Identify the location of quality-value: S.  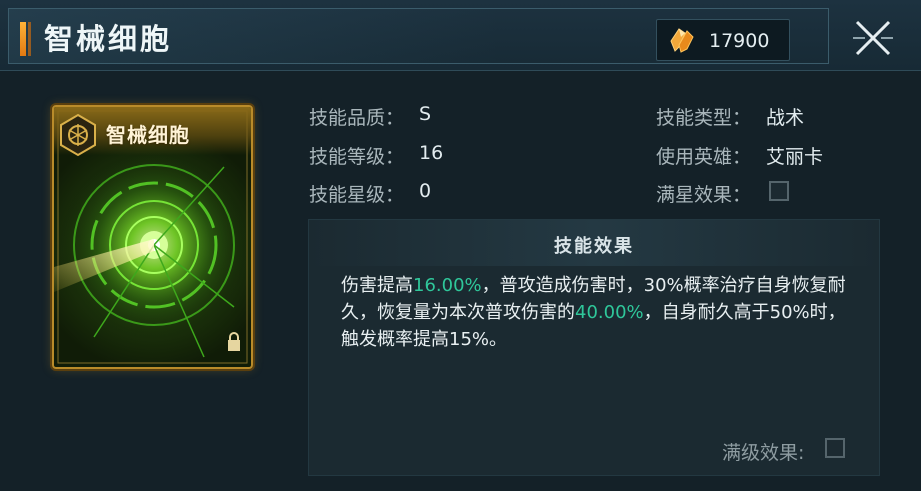
(425, 114).